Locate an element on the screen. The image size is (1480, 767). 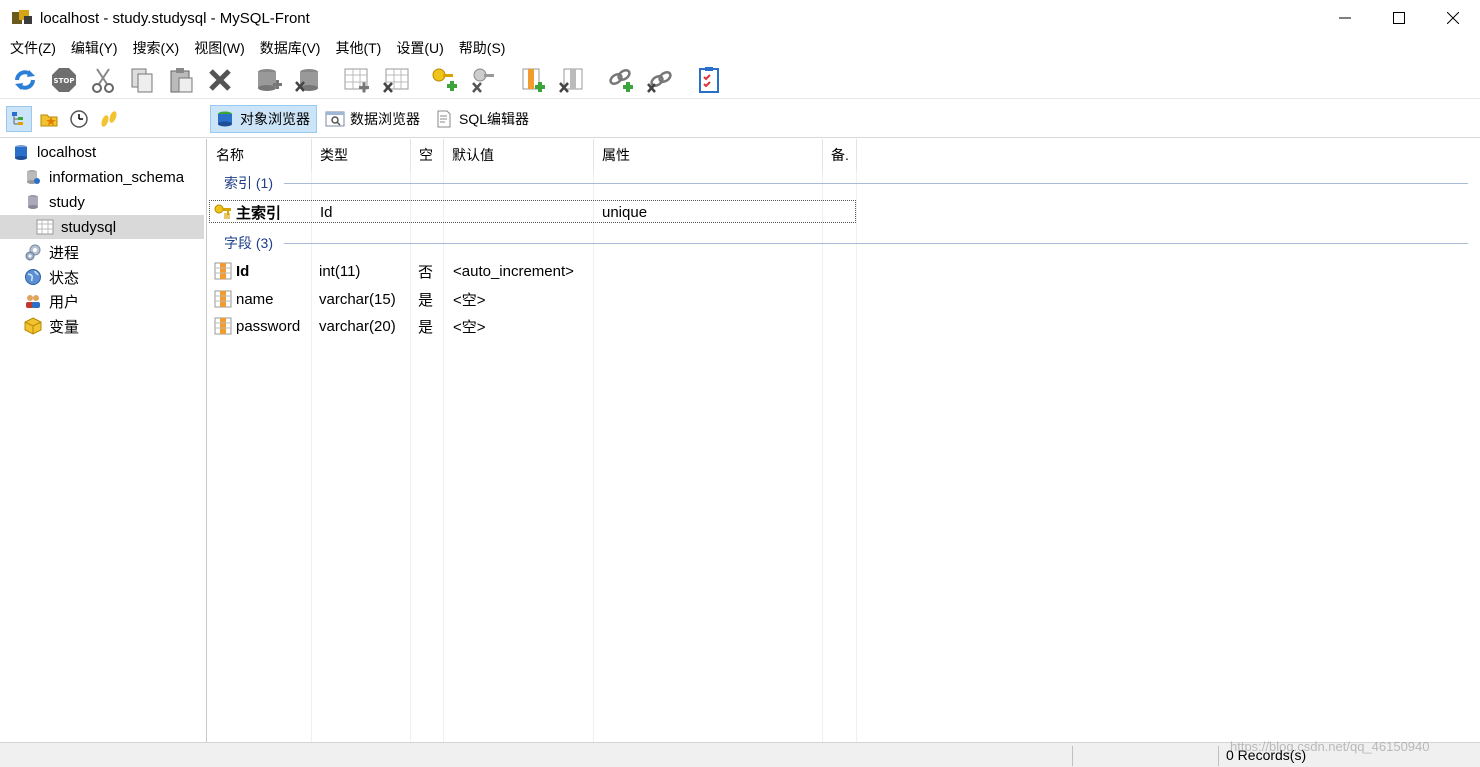
refresh-button is located at coordinates (25, 80).